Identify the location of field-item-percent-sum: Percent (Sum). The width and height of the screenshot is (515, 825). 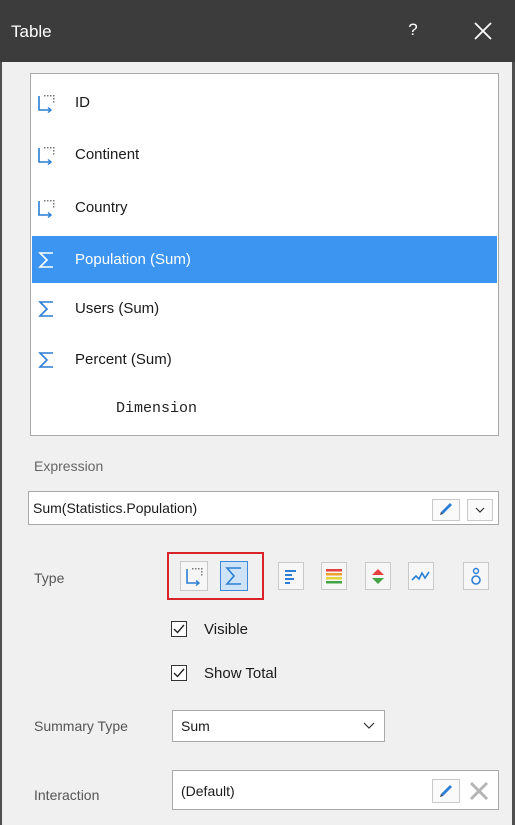
(264, 360).